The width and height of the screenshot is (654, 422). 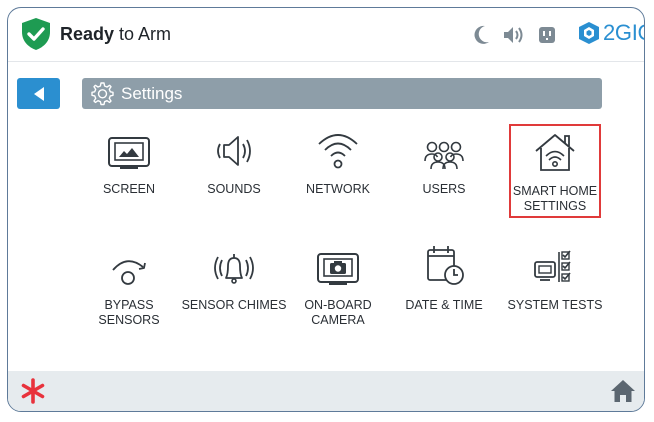 I want to click on page-title: Settings, so click(x=152, y=93).